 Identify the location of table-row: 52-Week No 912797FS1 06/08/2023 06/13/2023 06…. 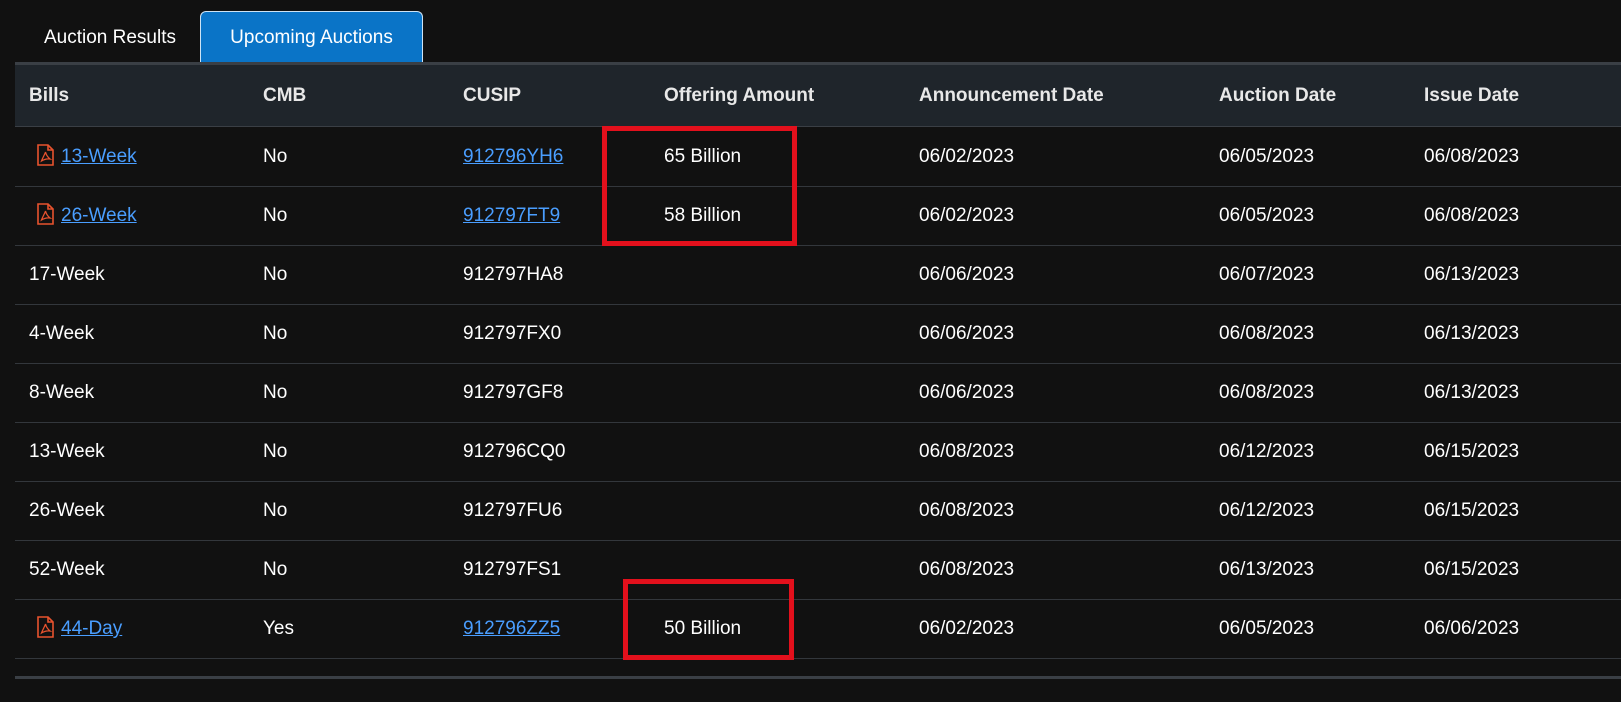
(818, 570).